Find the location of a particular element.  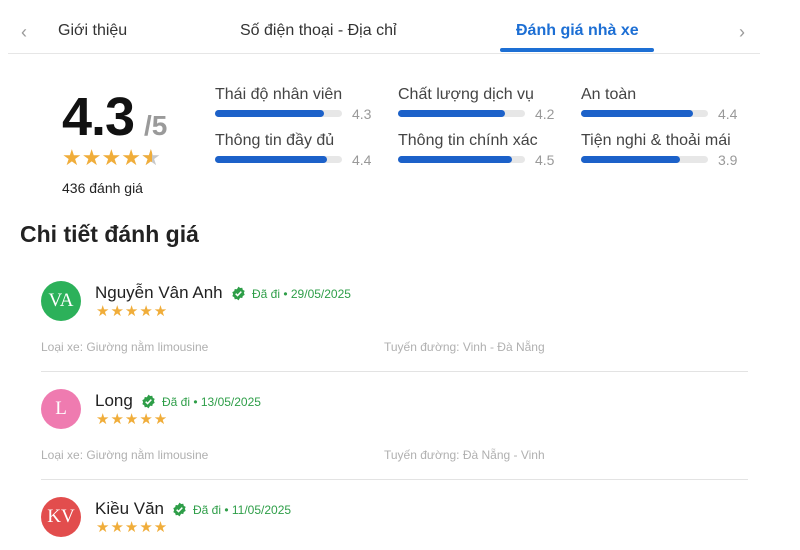

tab-reviews: Đánh giá nhà xe is located at coordinates (577, 31).